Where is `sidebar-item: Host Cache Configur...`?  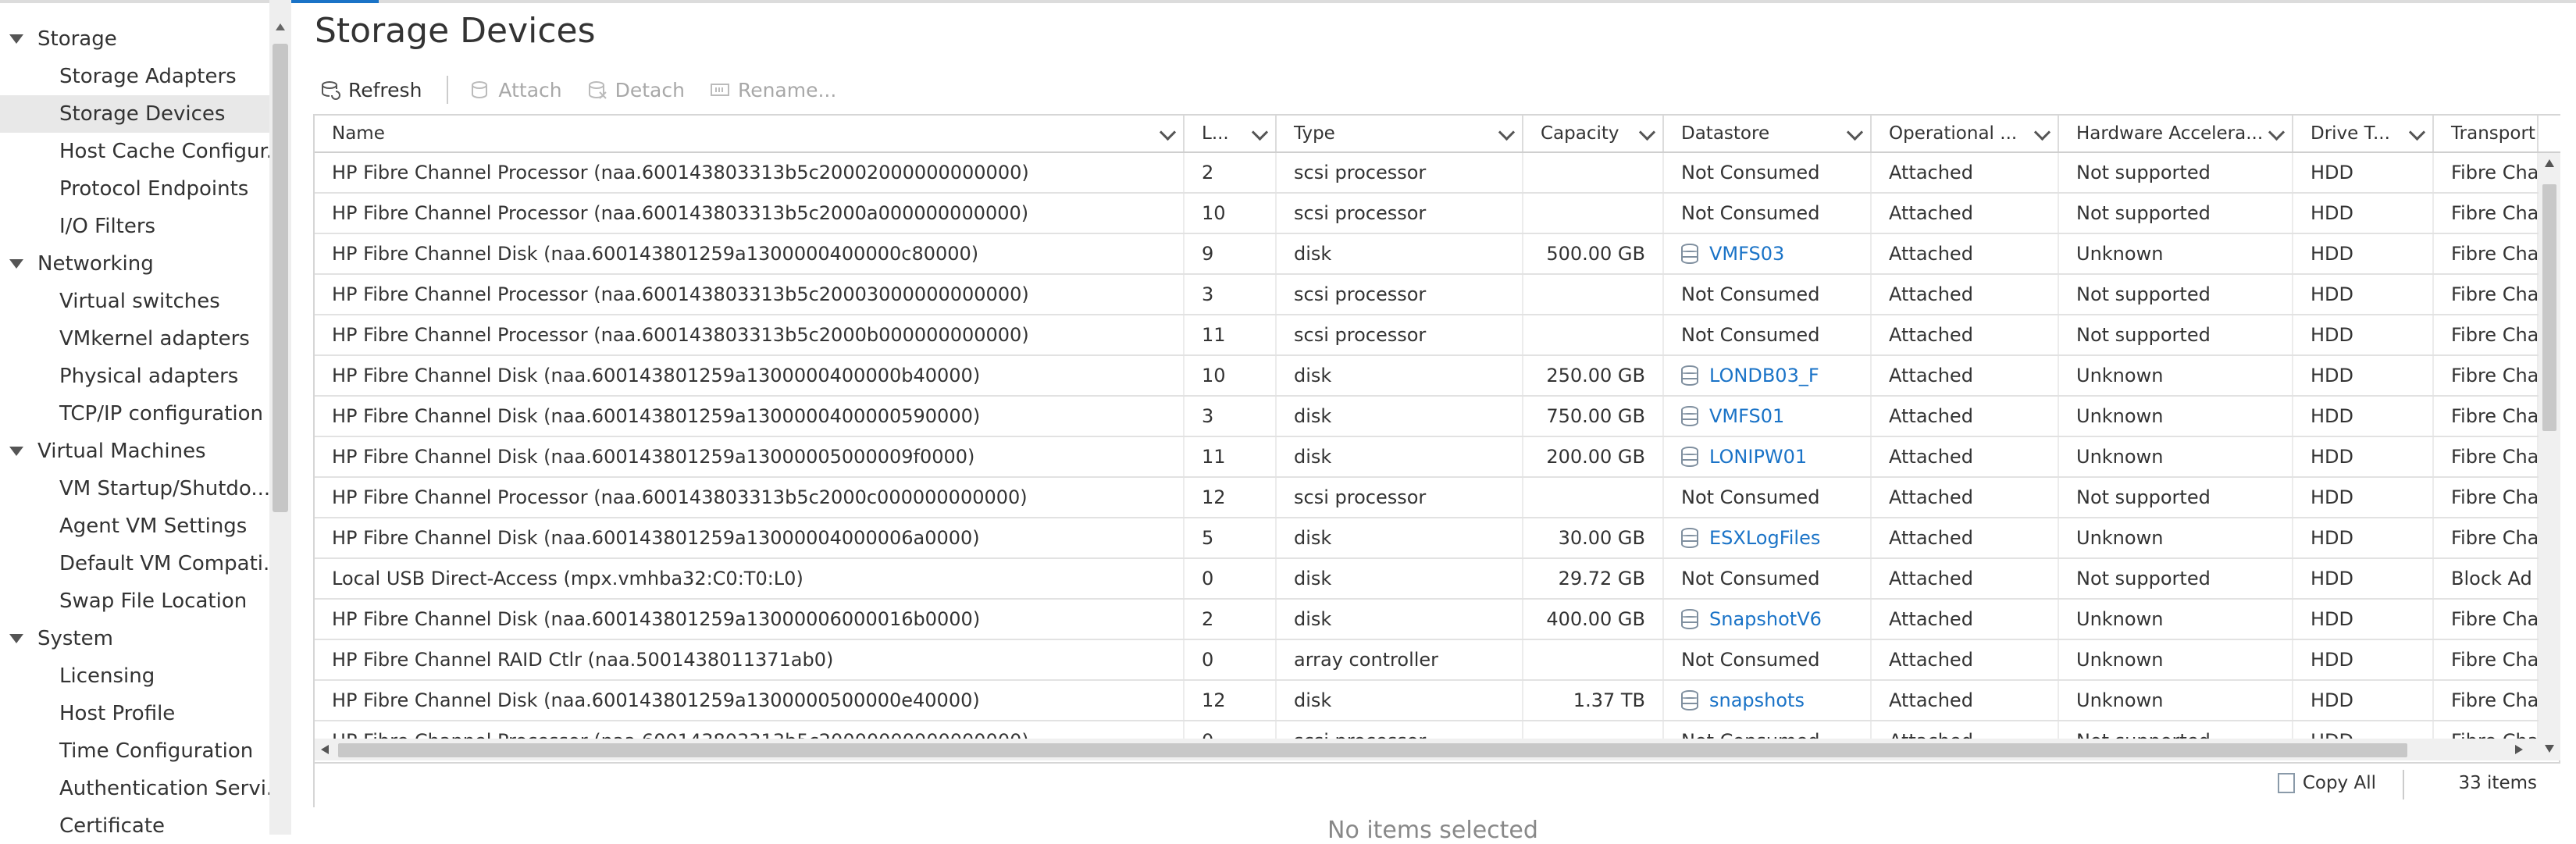 sidebar-item: Host Cache Configur... is located at coordinates (135, 151).